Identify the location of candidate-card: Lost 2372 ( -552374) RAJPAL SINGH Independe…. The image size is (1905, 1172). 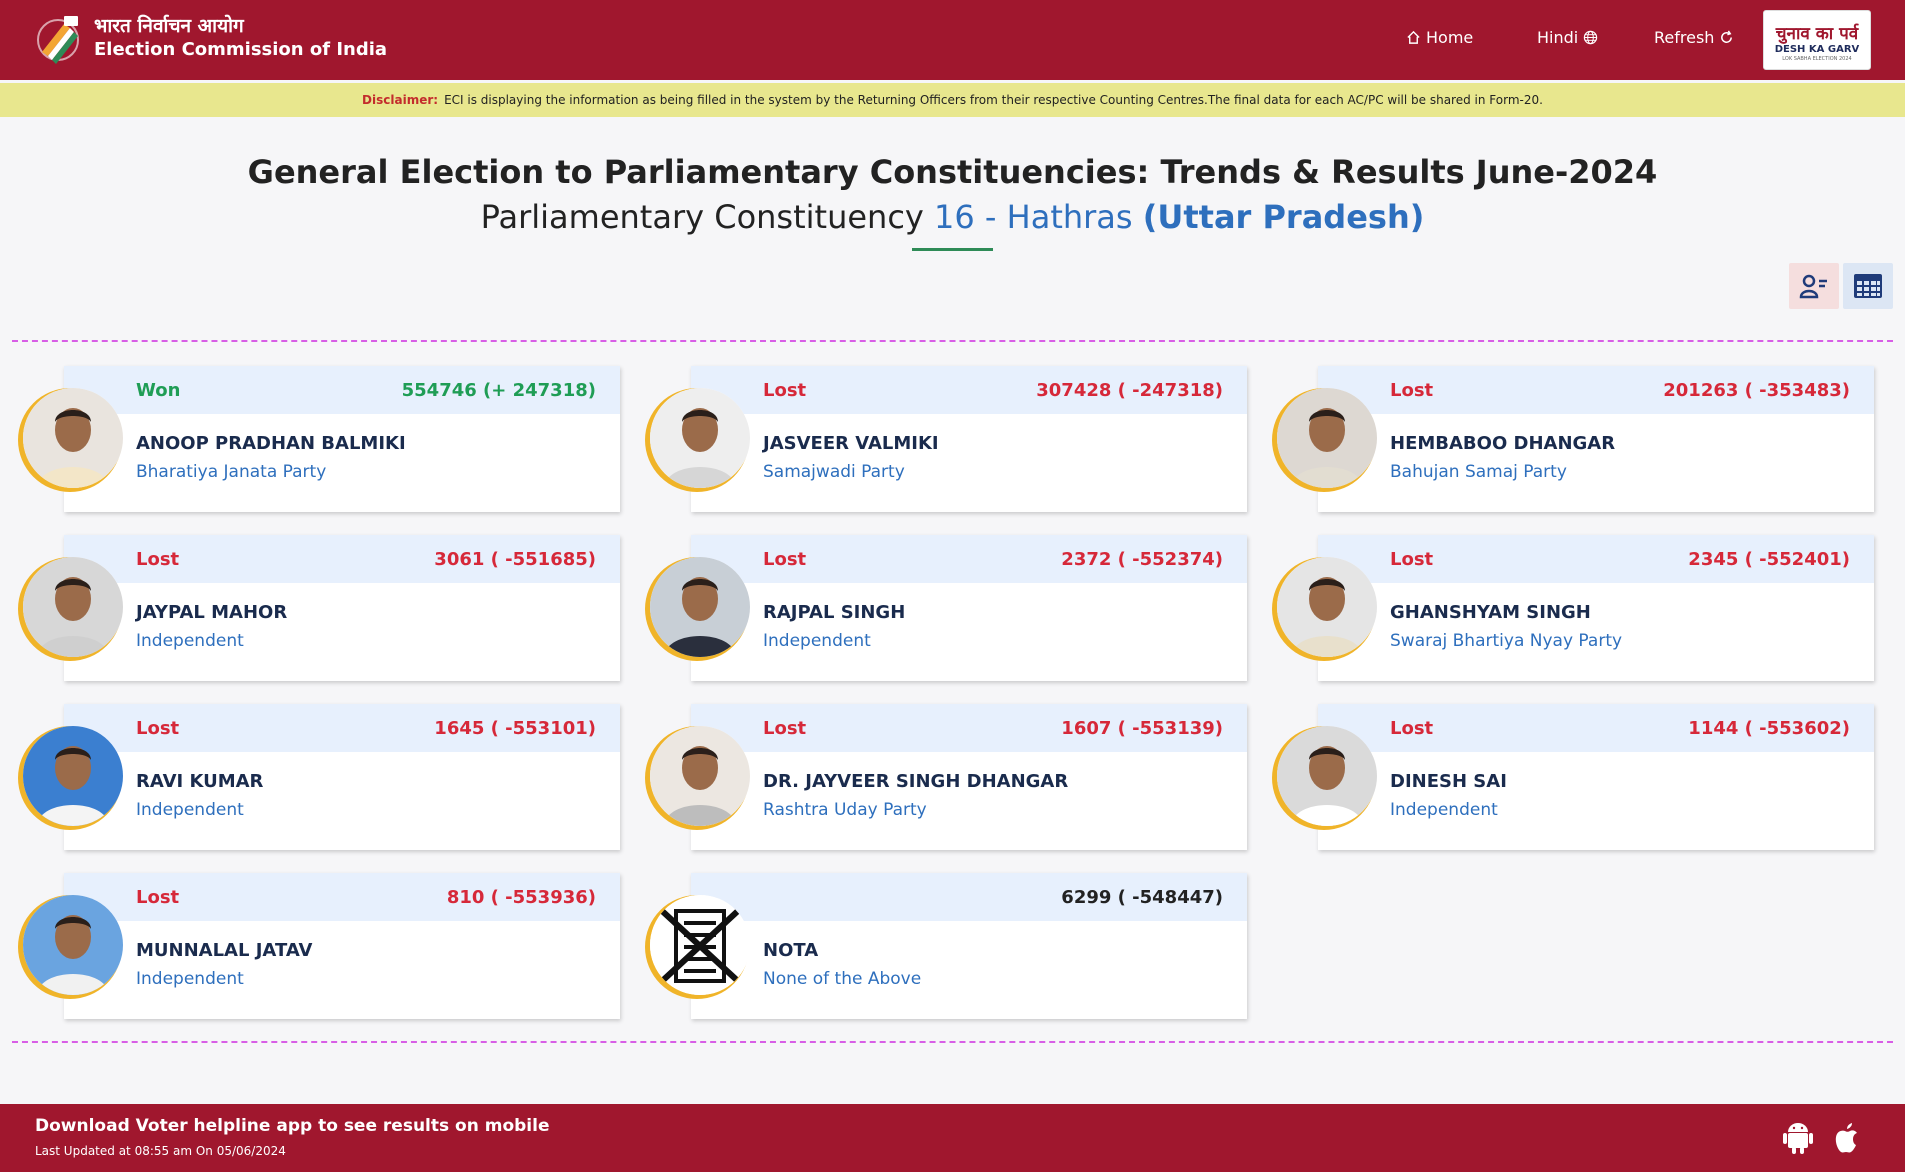
(946, 608).